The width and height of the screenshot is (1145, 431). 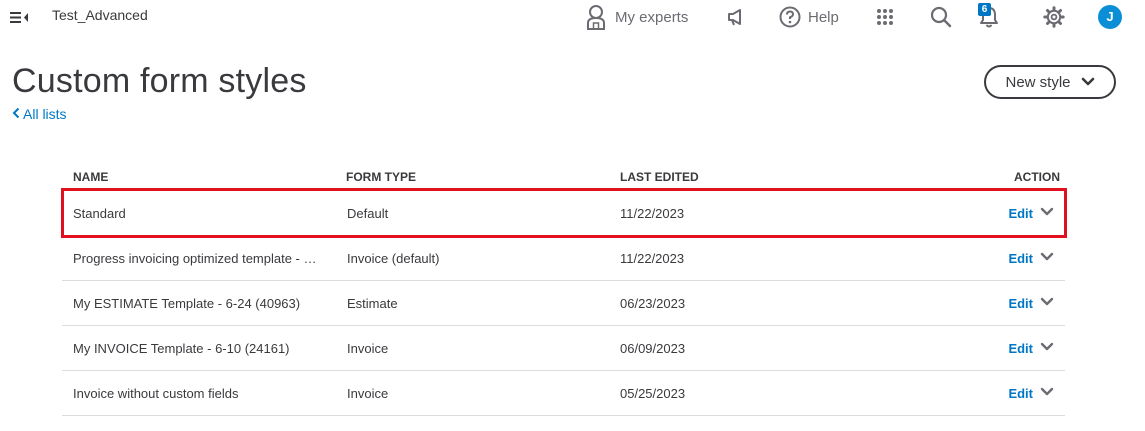 What do you see at coordinates (20, 17) in the screenshot?
I see `menu-toggle-icon` at bounding box center [20, 17].